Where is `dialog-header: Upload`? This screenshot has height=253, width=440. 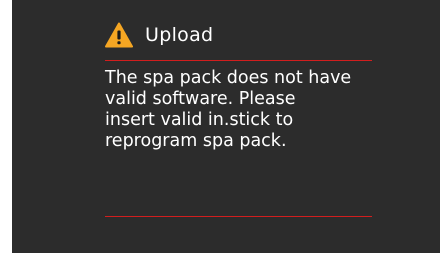 dialog-header: Upload is located at coordinates (159, 35).